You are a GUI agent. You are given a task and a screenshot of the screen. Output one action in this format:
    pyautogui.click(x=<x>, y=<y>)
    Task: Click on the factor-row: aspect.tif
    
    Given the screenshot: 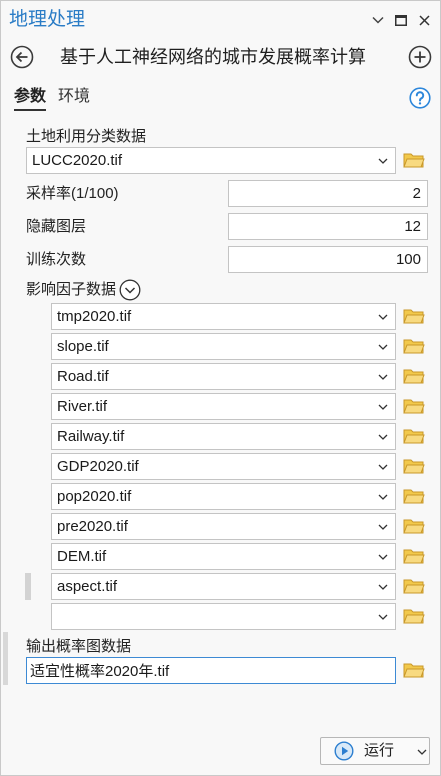 What is the action you would take?
    pyautogui.click(x=220, y=586)
    